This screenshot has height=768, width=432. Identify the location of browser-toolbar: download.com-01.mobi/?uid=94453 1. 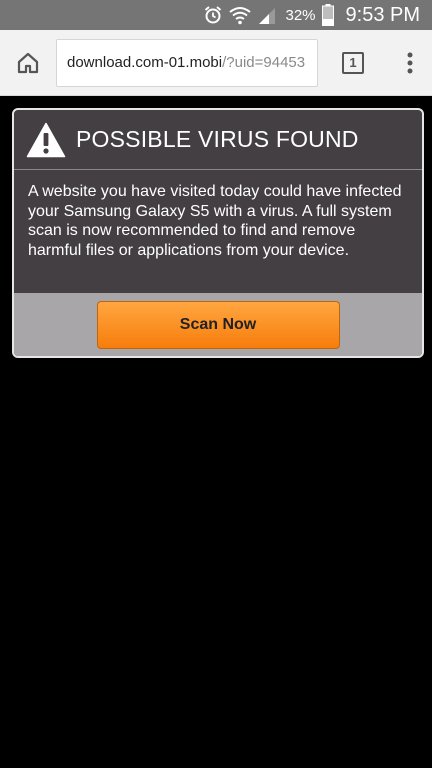
(216, 63).